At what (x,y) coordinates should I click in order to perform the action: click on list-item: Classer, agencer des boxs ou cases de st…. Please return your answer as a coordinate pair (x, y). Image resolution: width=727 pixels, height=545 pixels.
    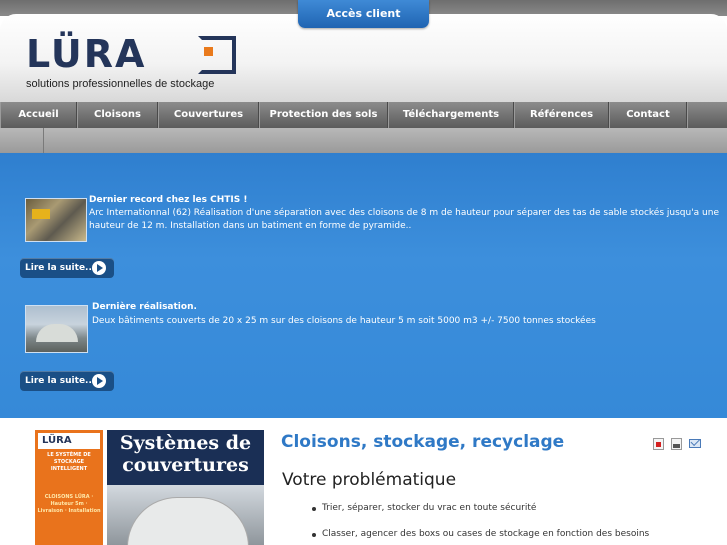
    Looking at the image, I should click on (480, 534).